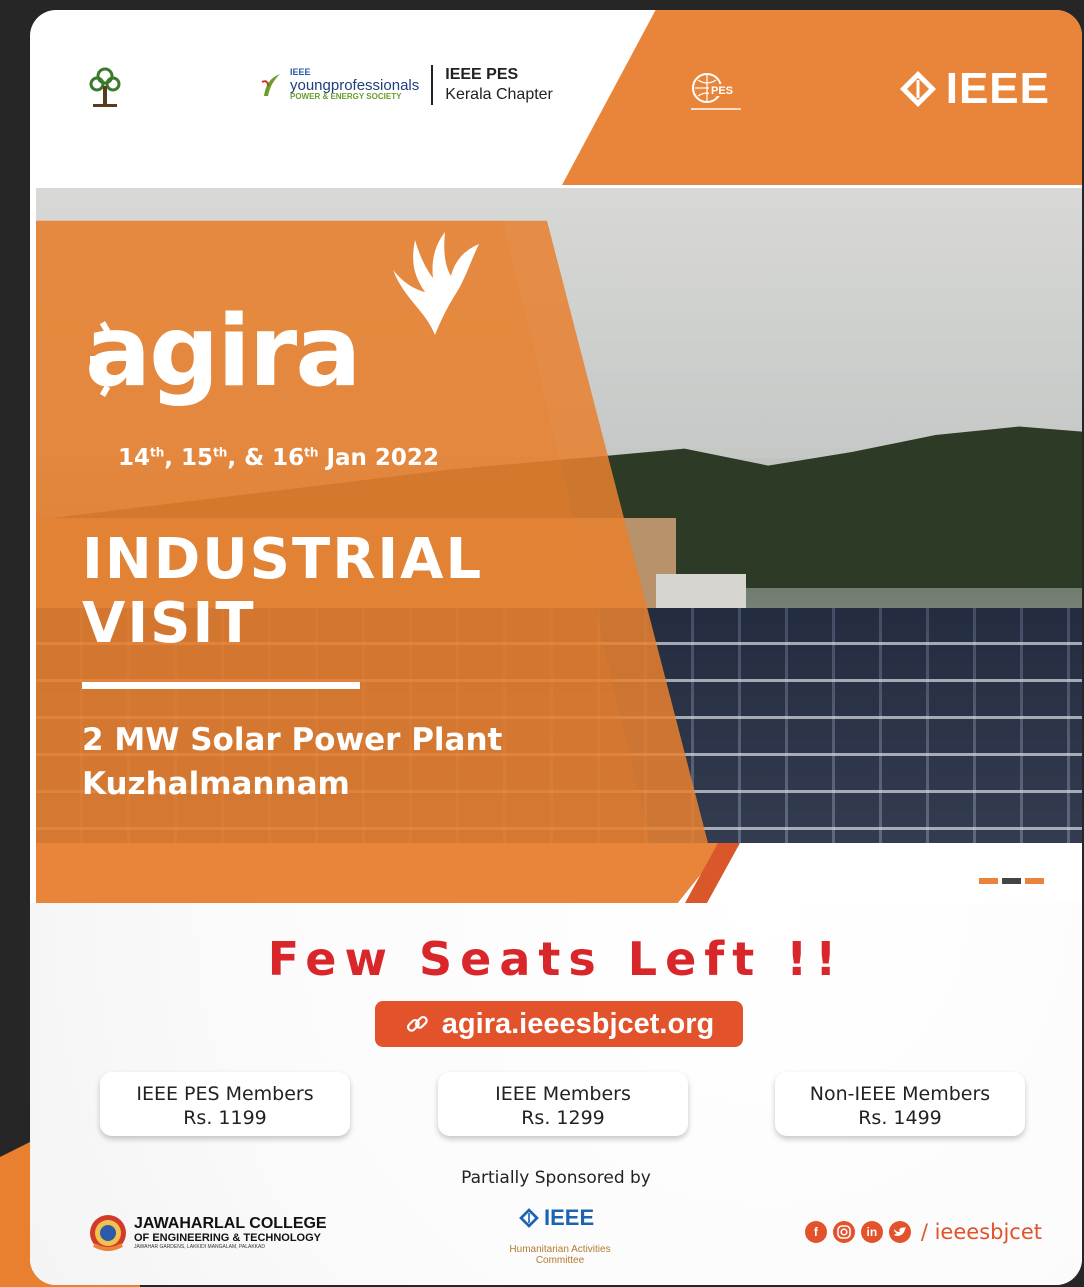 This screenshot has height=1287, width=1084. What do you see at coordinates (1011, 881) in the screenshot?
I see `decorative-dashes` at bounding box center [1011, 881].